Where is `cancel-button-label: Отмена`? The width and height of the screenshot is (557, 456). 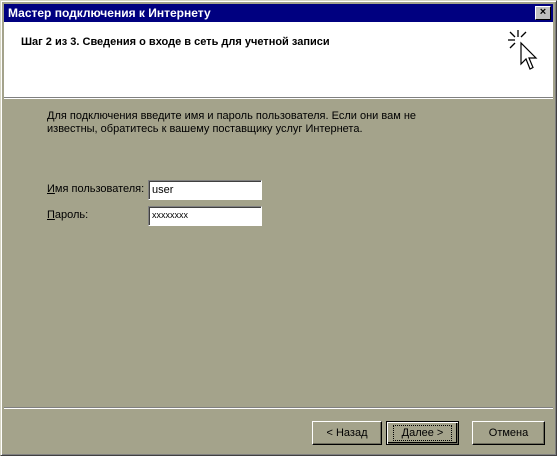 cancel-button-label: Отмена is located at coordinates (508, 432).